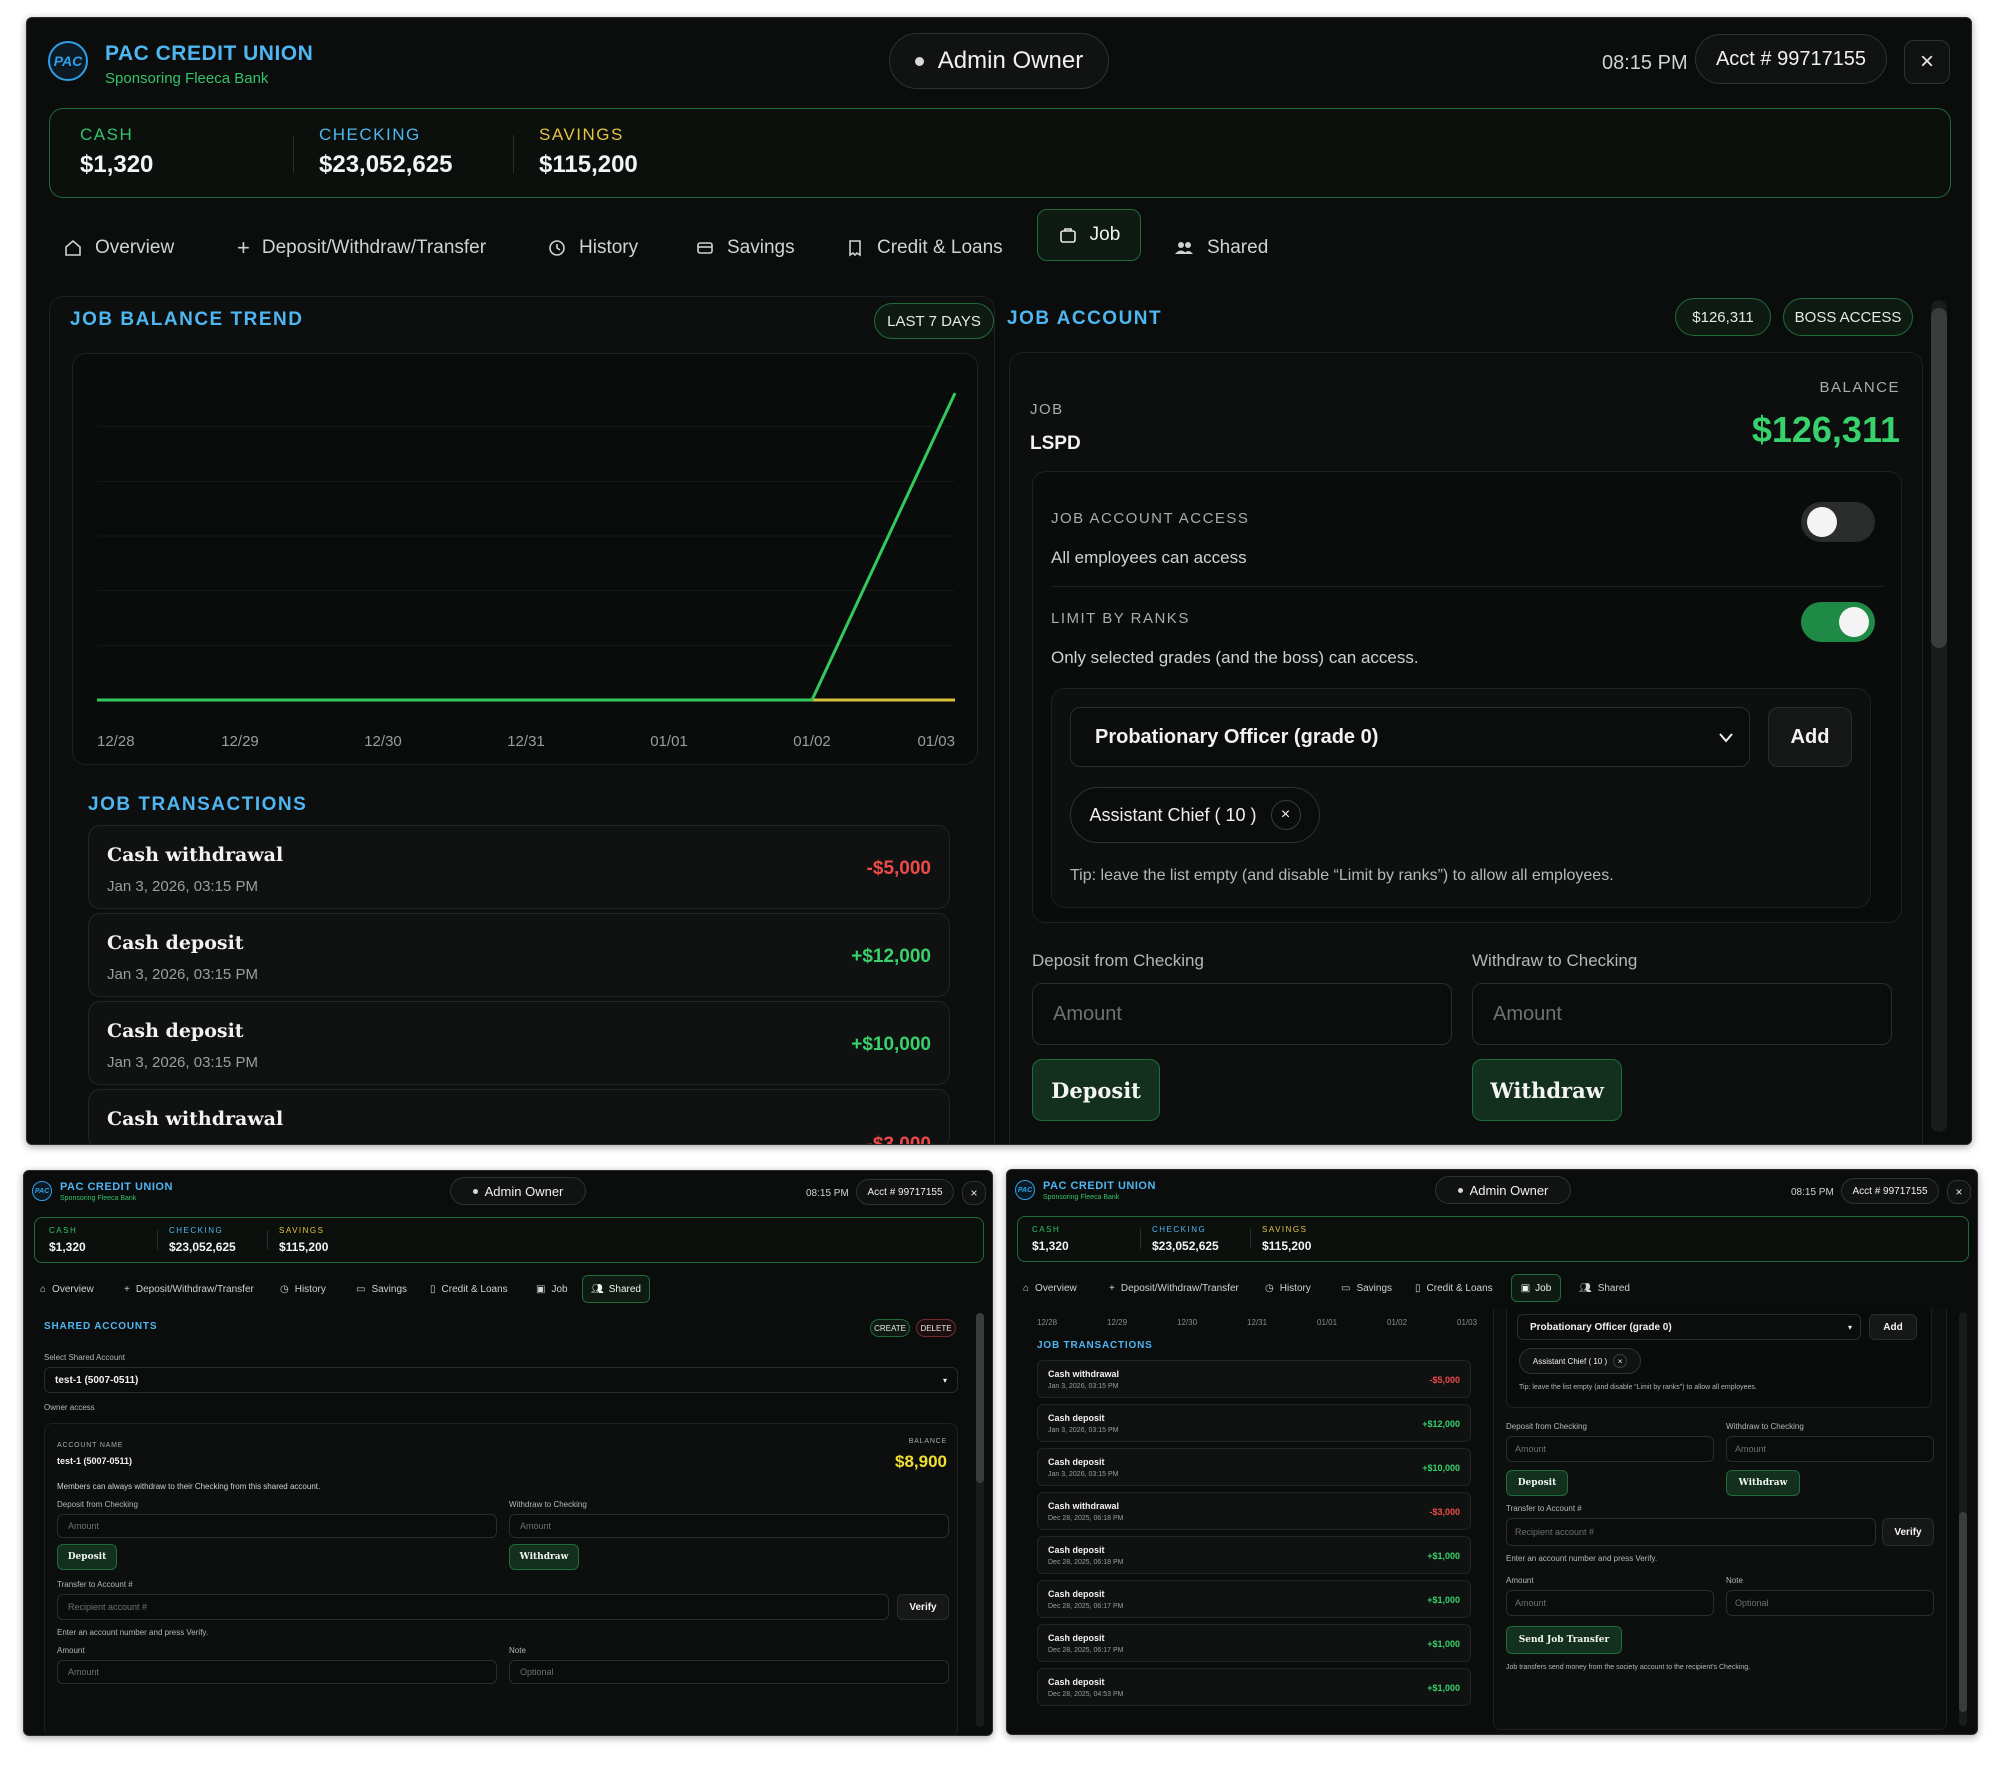 The image size is (2000, 1774). What do you see at coordinates (389, 1289) in the screenshot?
I see `tab-label: Savings` at bounding box center [389, 1289].